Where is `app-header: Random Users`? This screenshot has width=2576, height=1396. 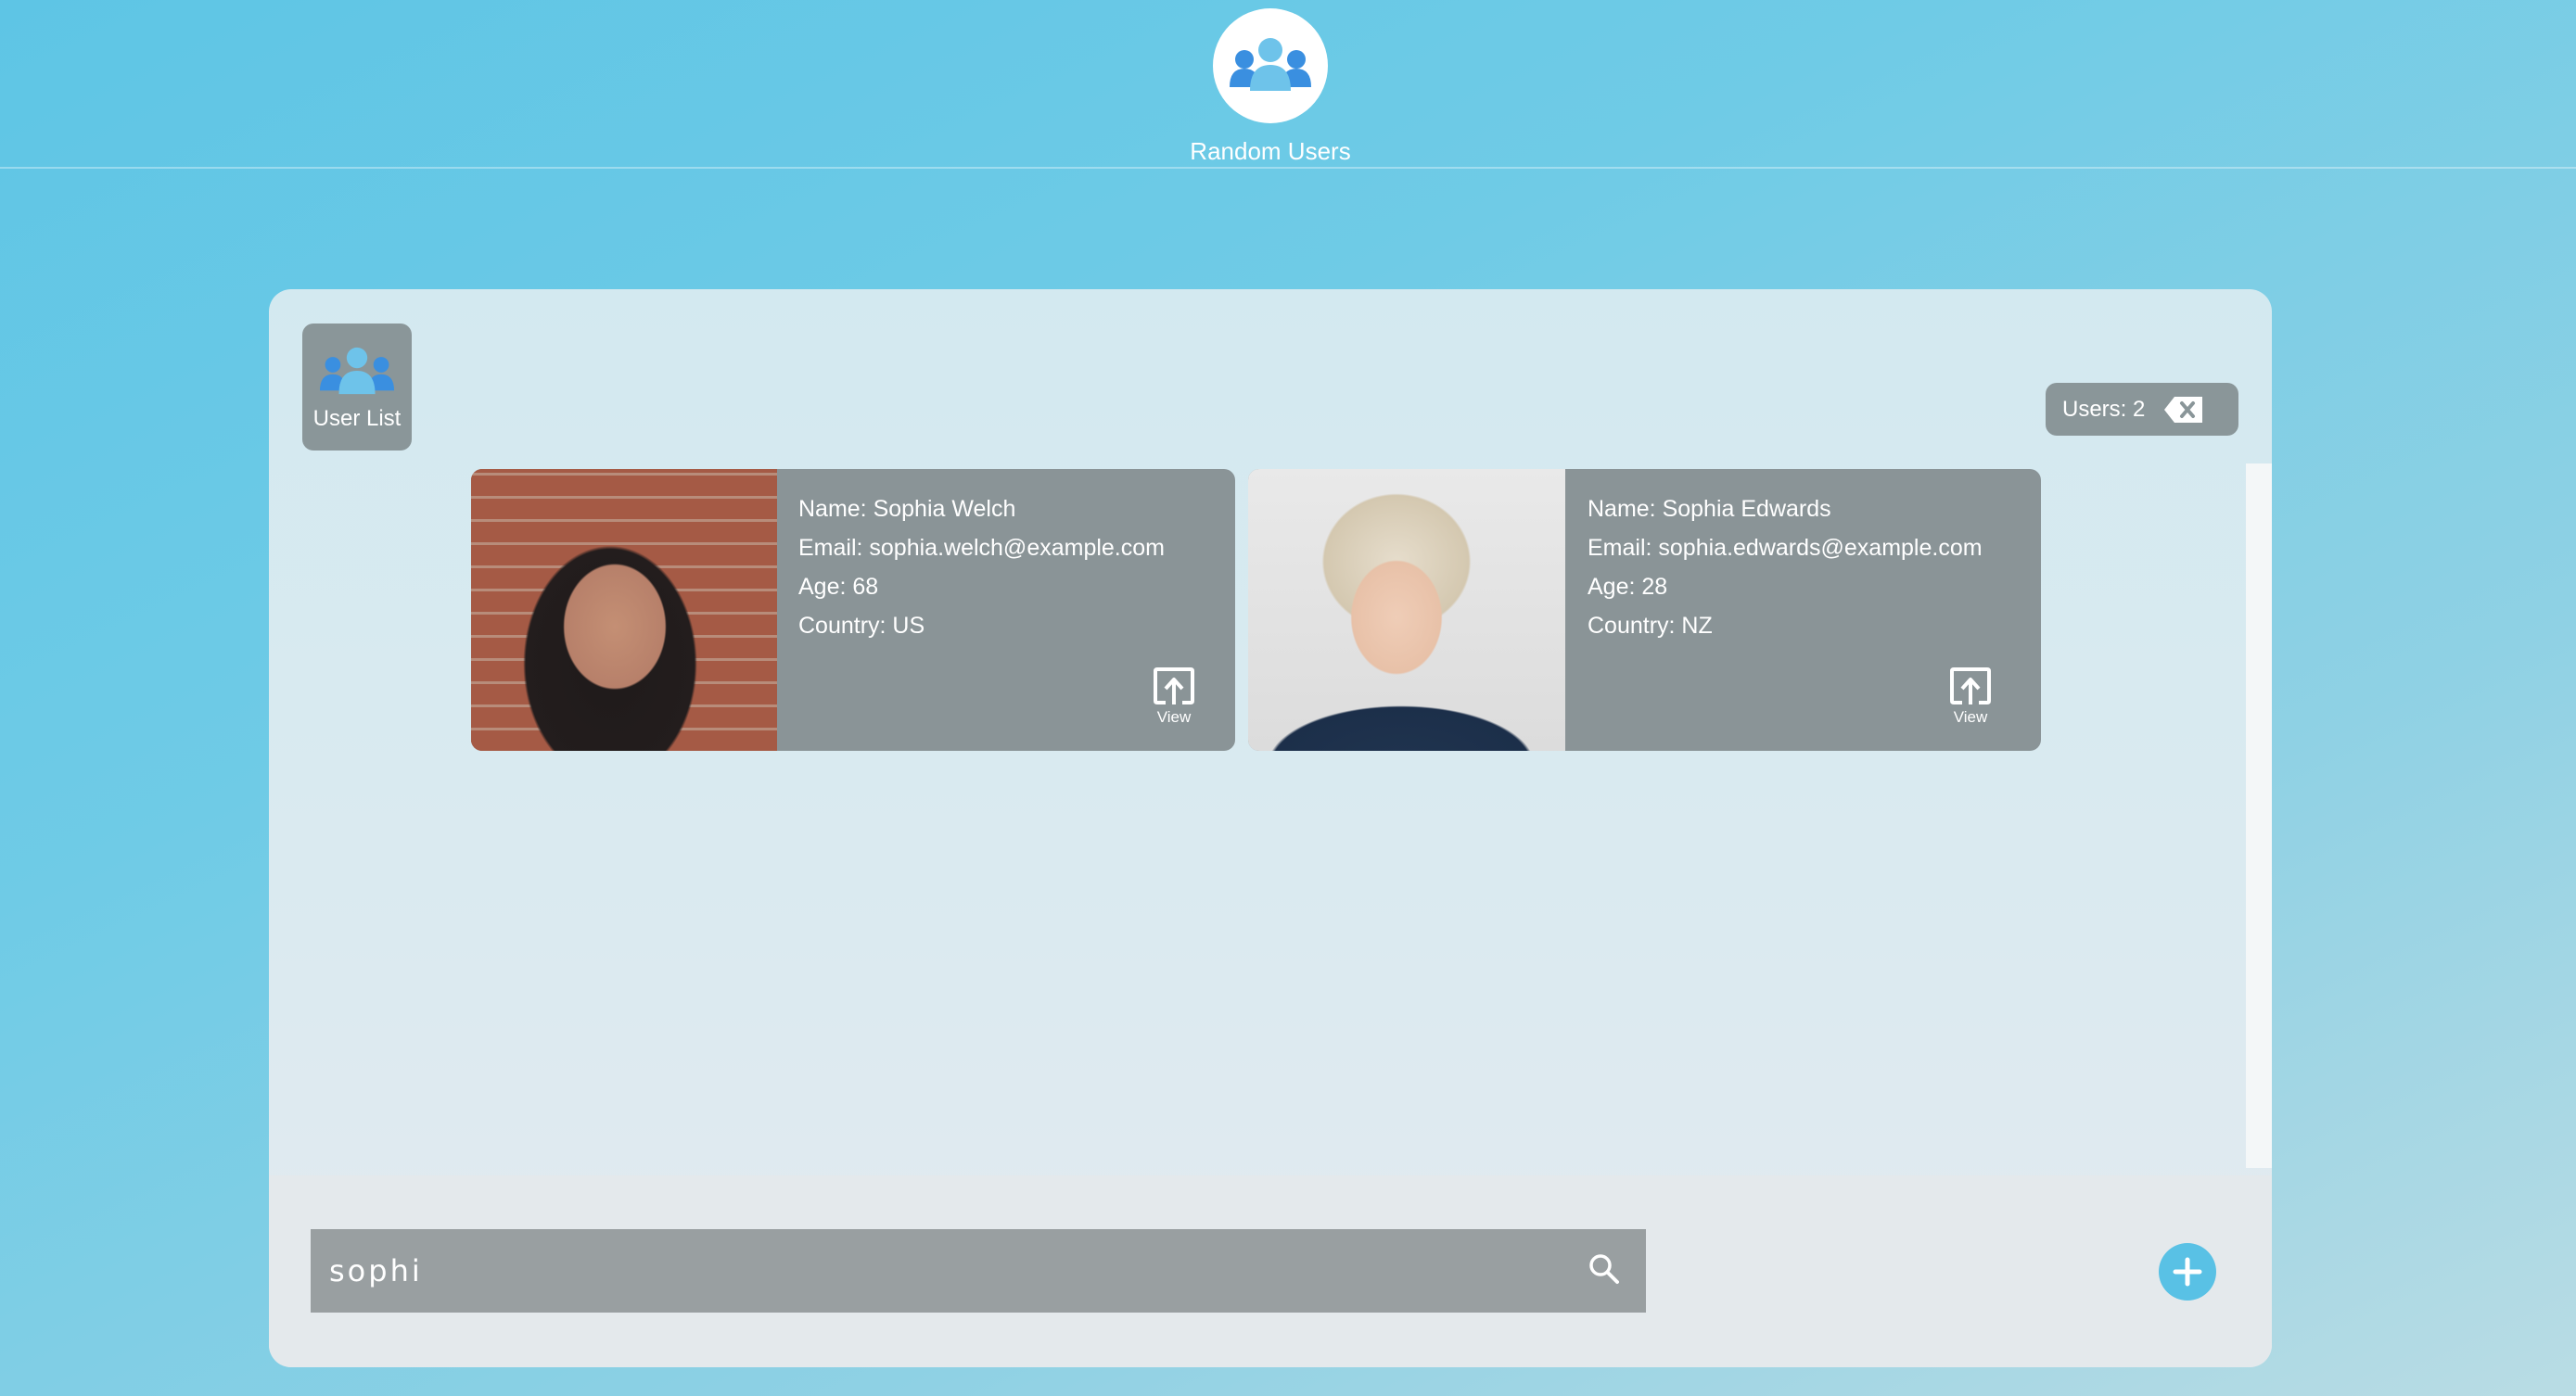
app-header: Random Users is located at coordinates (1288, 84).